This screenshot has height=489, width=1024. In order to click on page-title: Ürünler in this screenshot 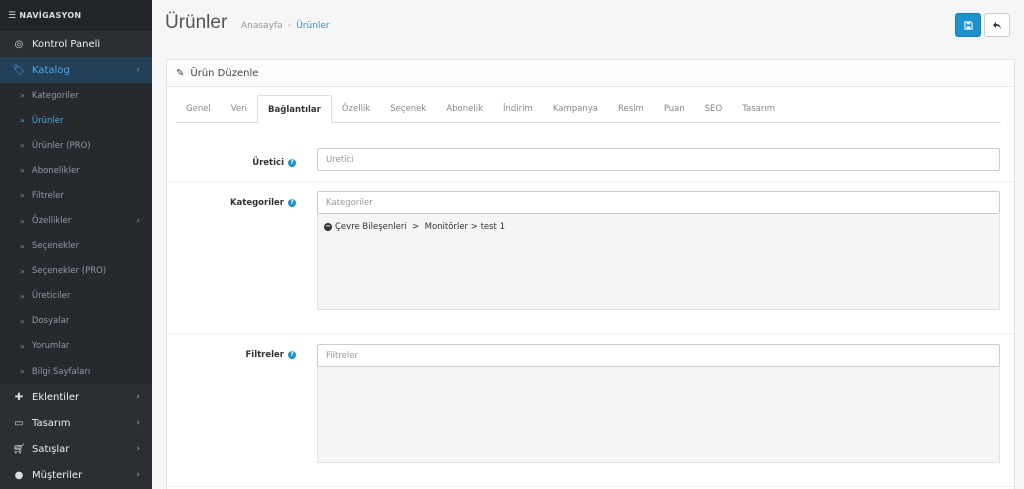, I will do `click(196, 22)`.